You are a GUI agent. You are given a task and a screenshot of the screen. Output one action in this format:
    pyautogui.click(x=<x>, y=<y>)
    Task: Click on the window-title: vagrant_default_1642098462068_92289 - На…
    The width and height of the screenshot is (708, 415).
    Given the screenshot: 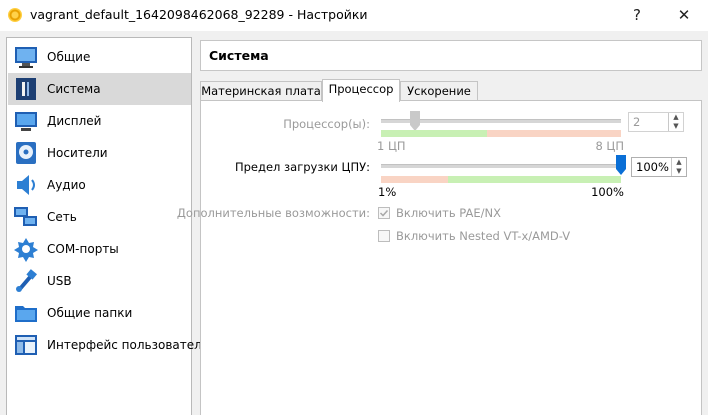 What is the action you would take?
    pyautogui.click(x=199, y=14)
    